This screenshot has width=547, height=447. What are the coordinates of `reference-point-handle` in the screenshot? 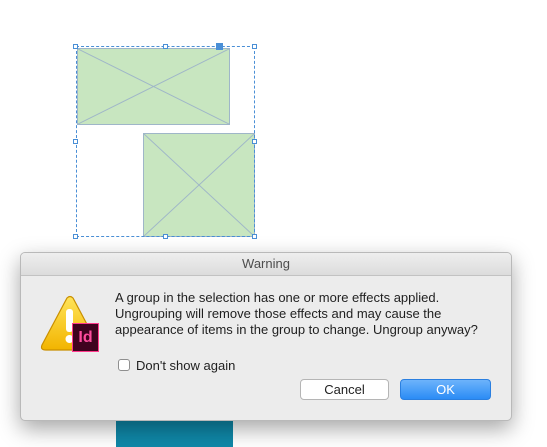 It's located at (219, 46).